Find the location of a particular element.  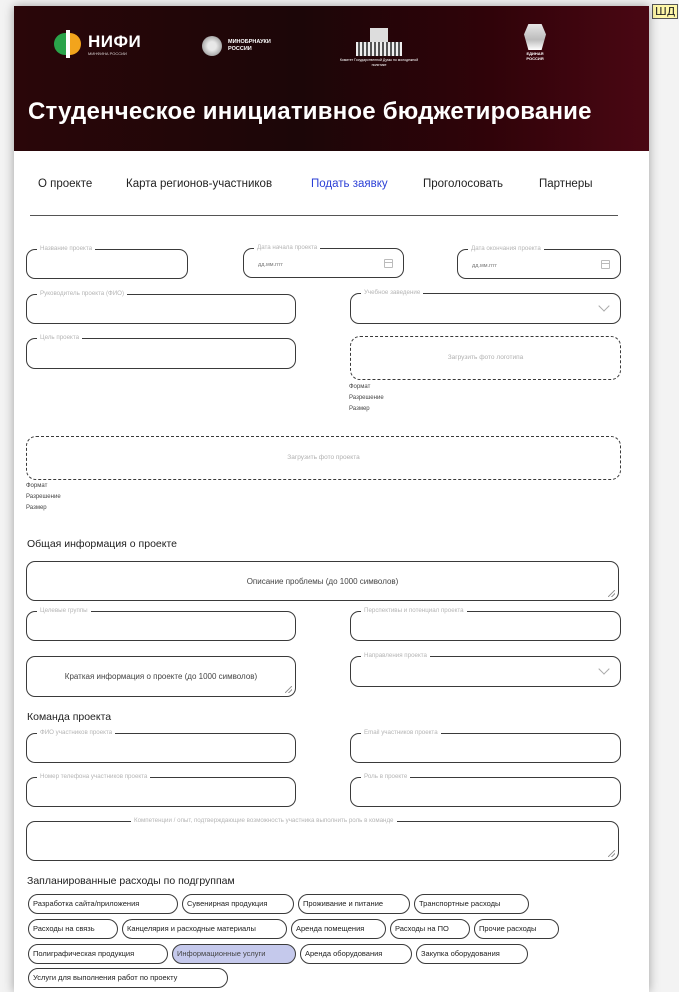

nav-divider is located at coordinates (324, 215).